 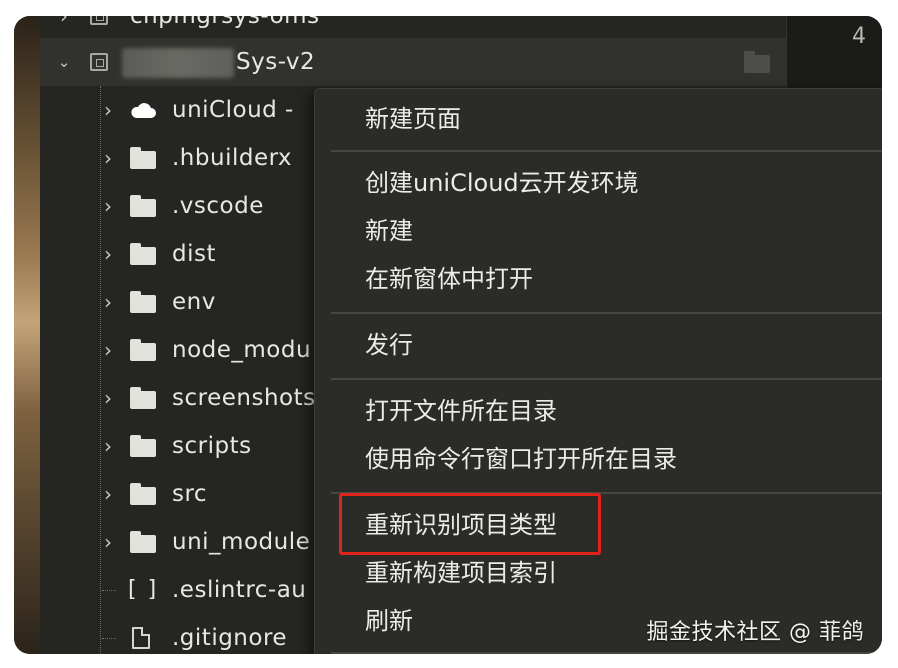 What do you see at coordinates (755, 632) in the screenshot?
I see `watermark-text: 掘金技术社区 @ 菲鸽` at bounding box center [755, 632].